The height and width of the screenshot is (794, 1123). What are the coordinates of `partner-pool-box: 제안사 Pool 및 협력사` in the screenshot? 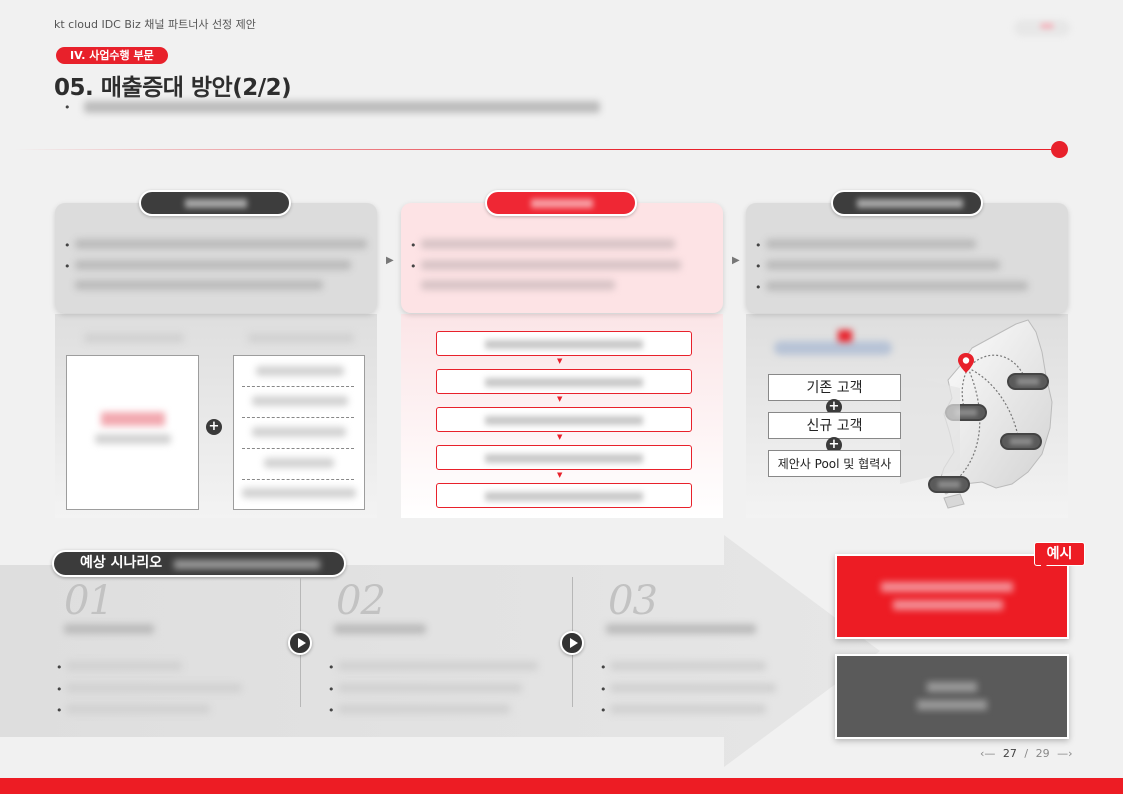 It's located at (834, 463).